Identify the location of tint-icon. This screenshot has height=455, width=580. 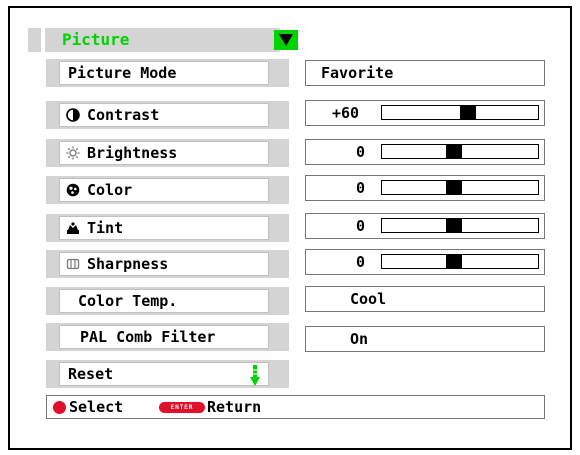
(73, 228).